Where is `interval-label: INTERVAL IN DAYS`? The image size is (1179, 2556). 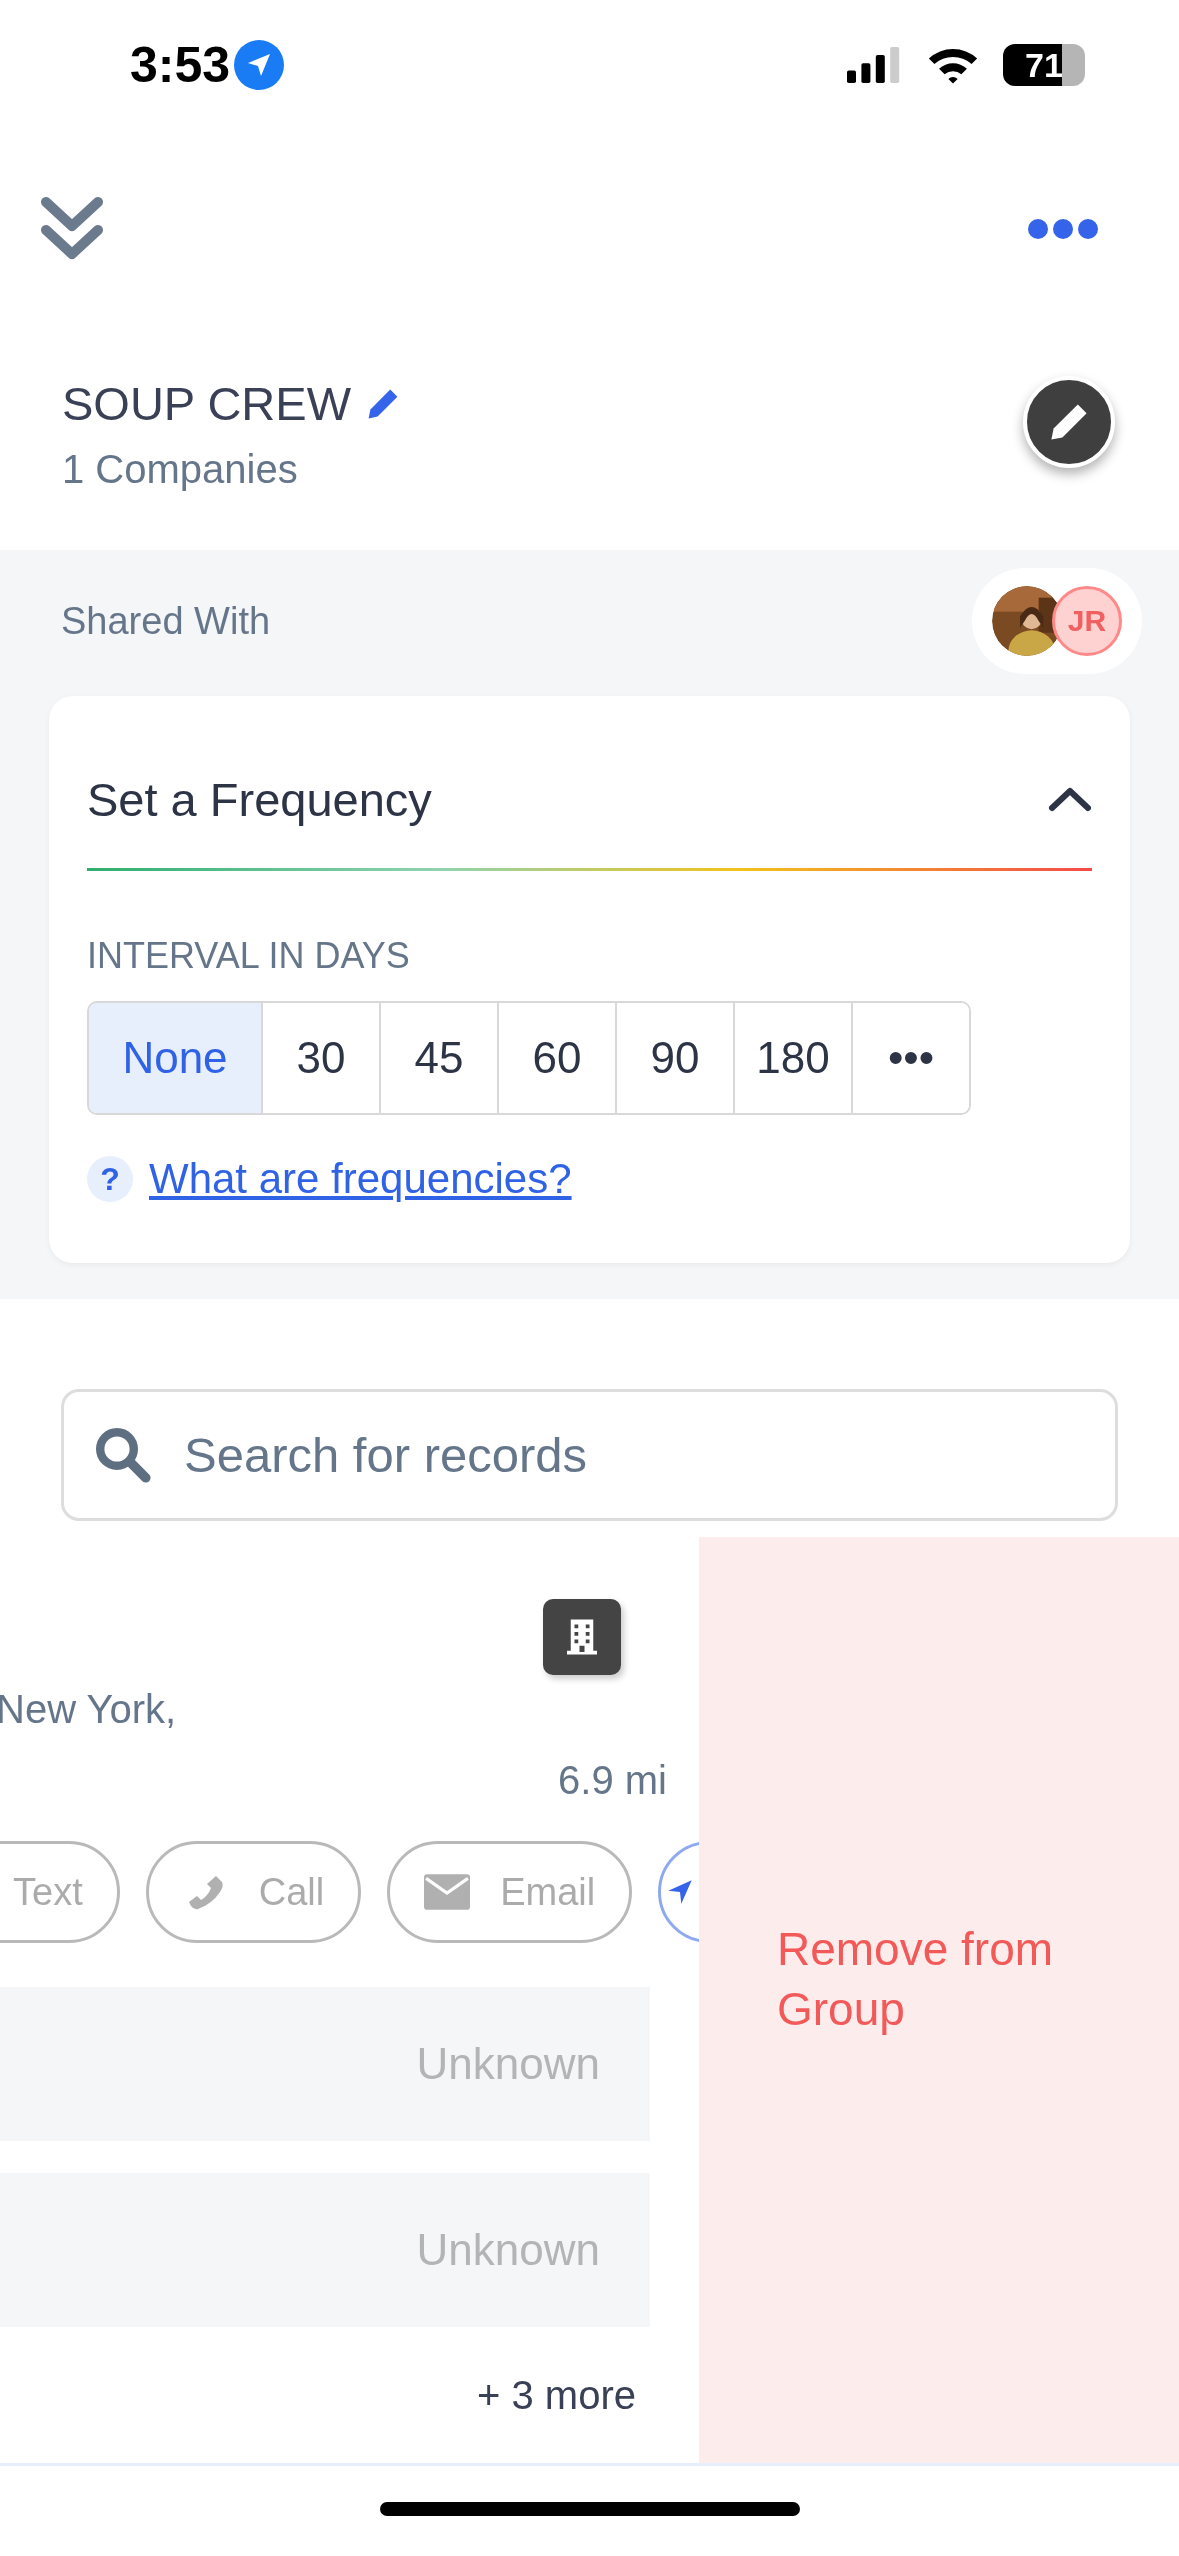 interval-label: INTERVAL IN DAYS is located at coordinates (248, 956).